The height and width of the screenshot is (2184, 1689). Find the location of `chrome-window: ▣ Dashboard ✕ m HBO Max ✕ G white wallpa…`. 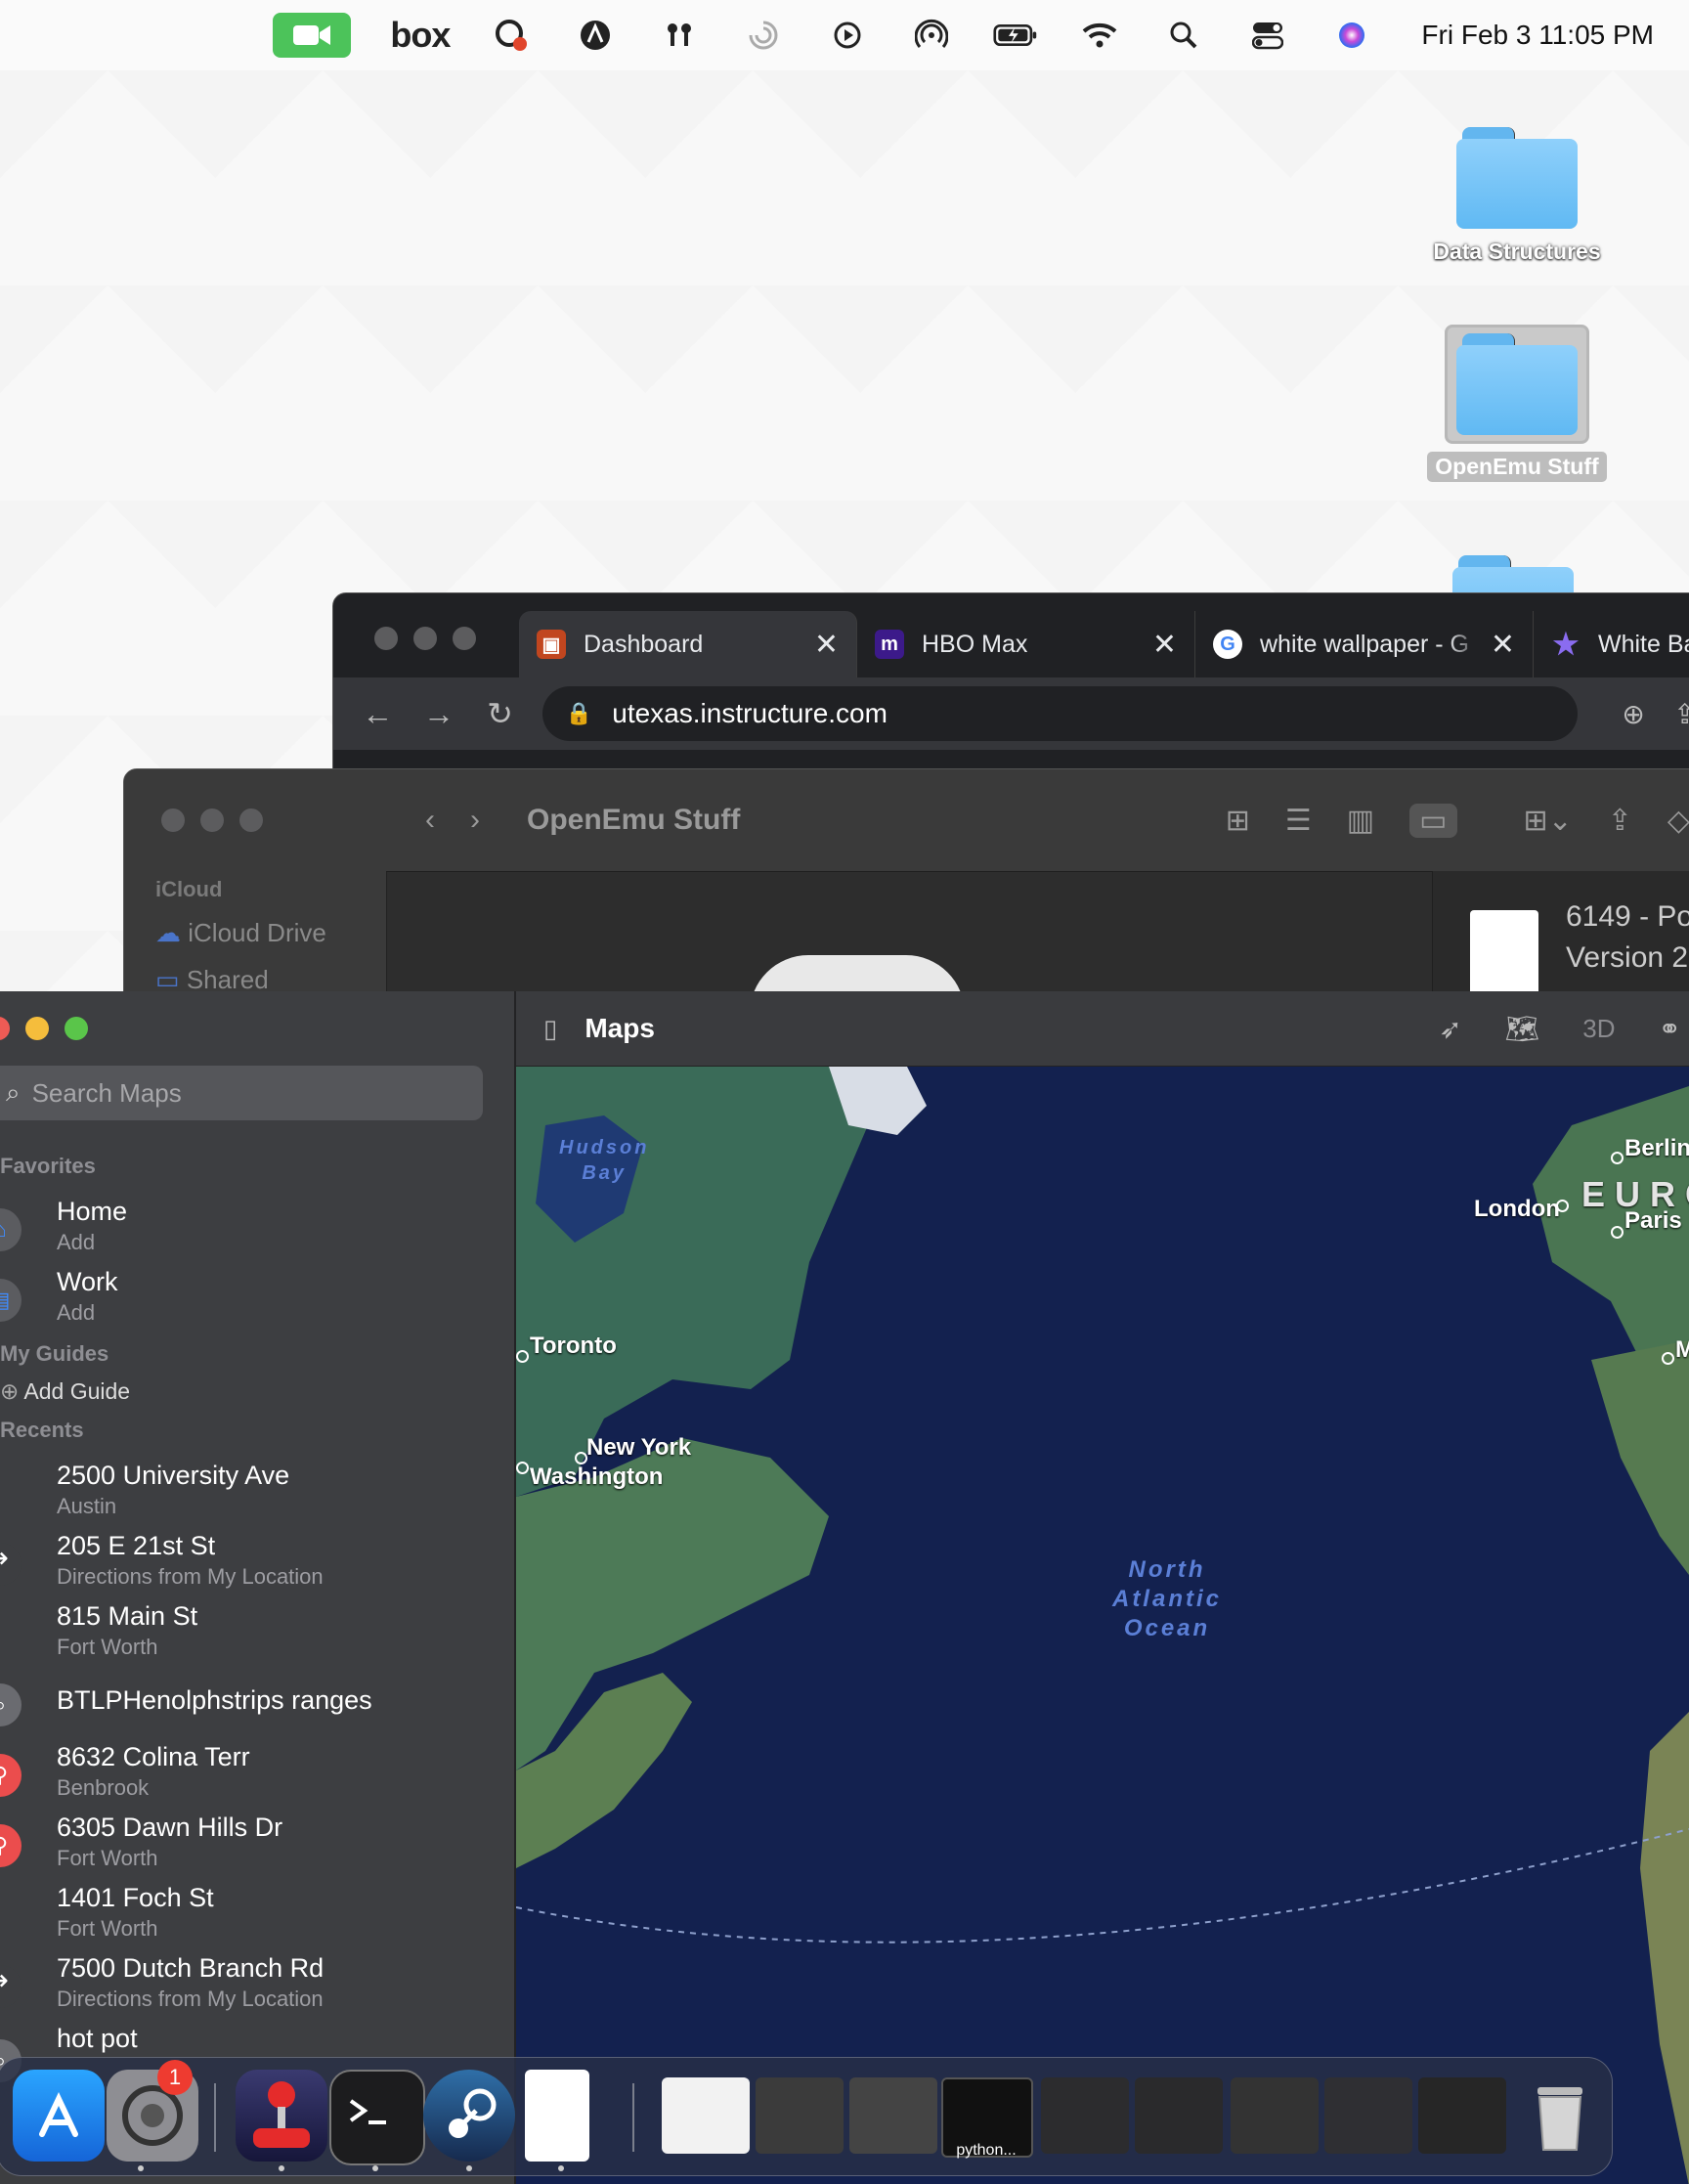

chrome-window: ▣ Dashboard ✕ m HBO Max ✕ G white wallpa… is located at coordinates (1011, 691).